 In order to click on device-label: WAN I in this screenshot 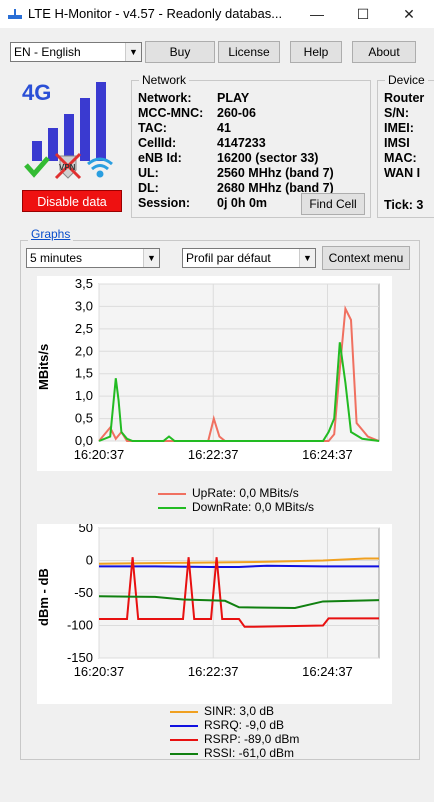, I will do `click(402, 173)`.